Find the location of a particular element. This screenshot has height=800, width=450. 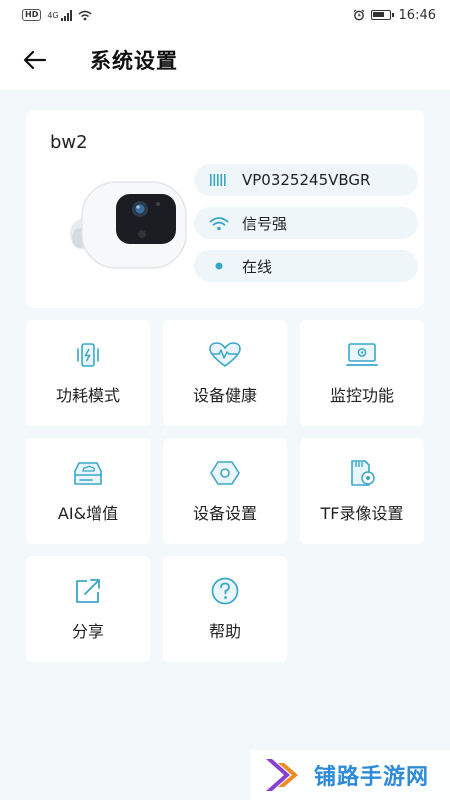

tile-label: 分享 is located at coordinates (87, 631).